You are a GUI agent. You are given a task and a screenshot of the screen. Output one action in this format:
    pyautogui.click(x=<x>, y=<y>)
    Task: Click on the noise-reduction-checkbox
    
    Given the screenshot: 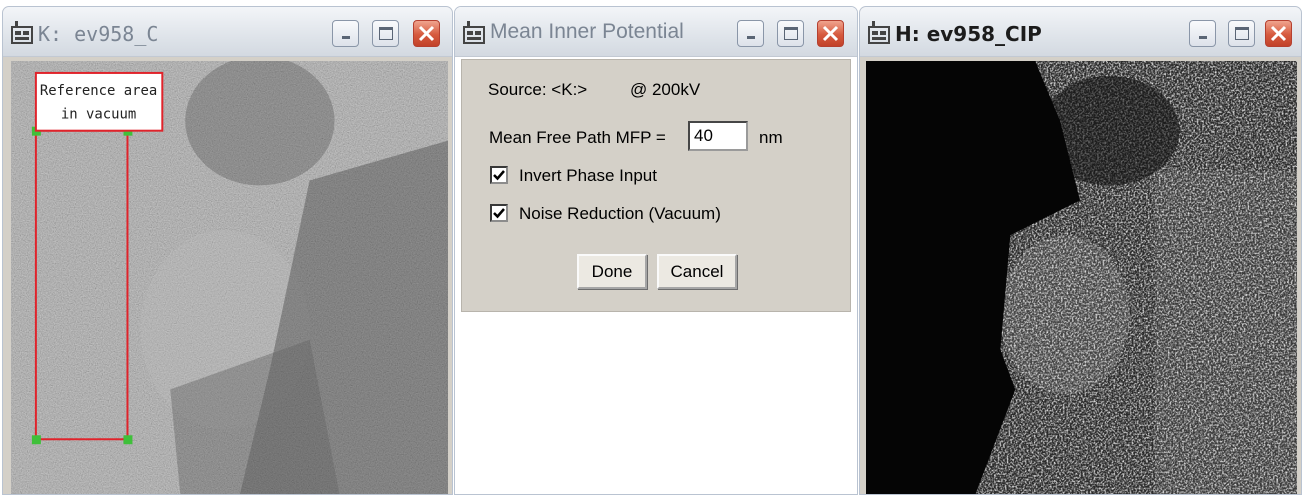 What is the action you would take?
    pyautogui.click(x=499, y=213)
    